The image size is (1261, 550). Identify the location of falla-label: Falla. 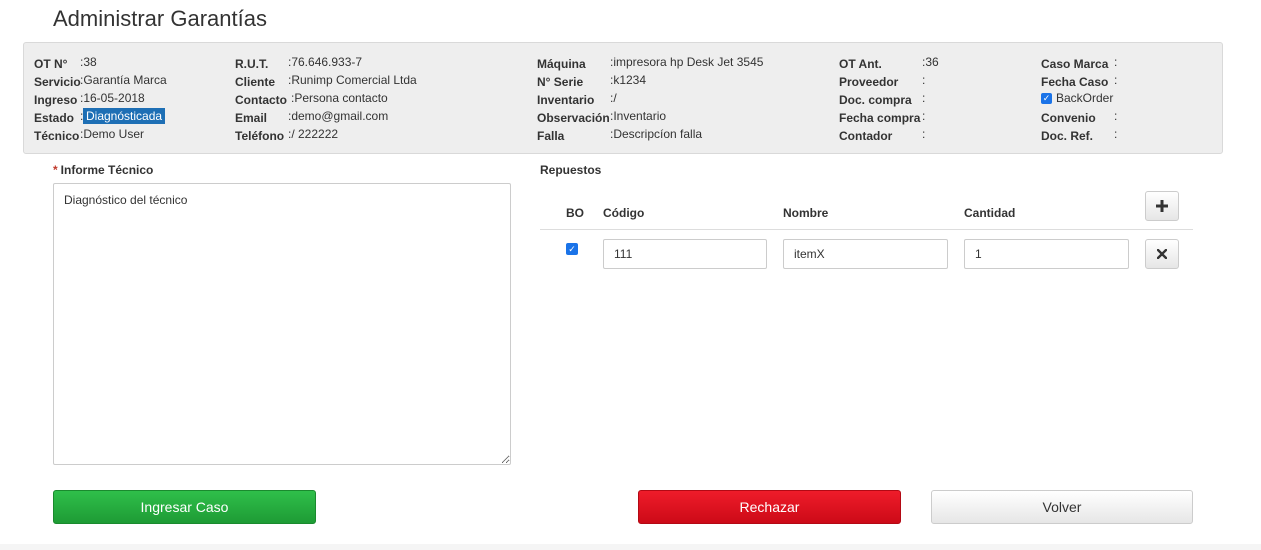
(551, 136).